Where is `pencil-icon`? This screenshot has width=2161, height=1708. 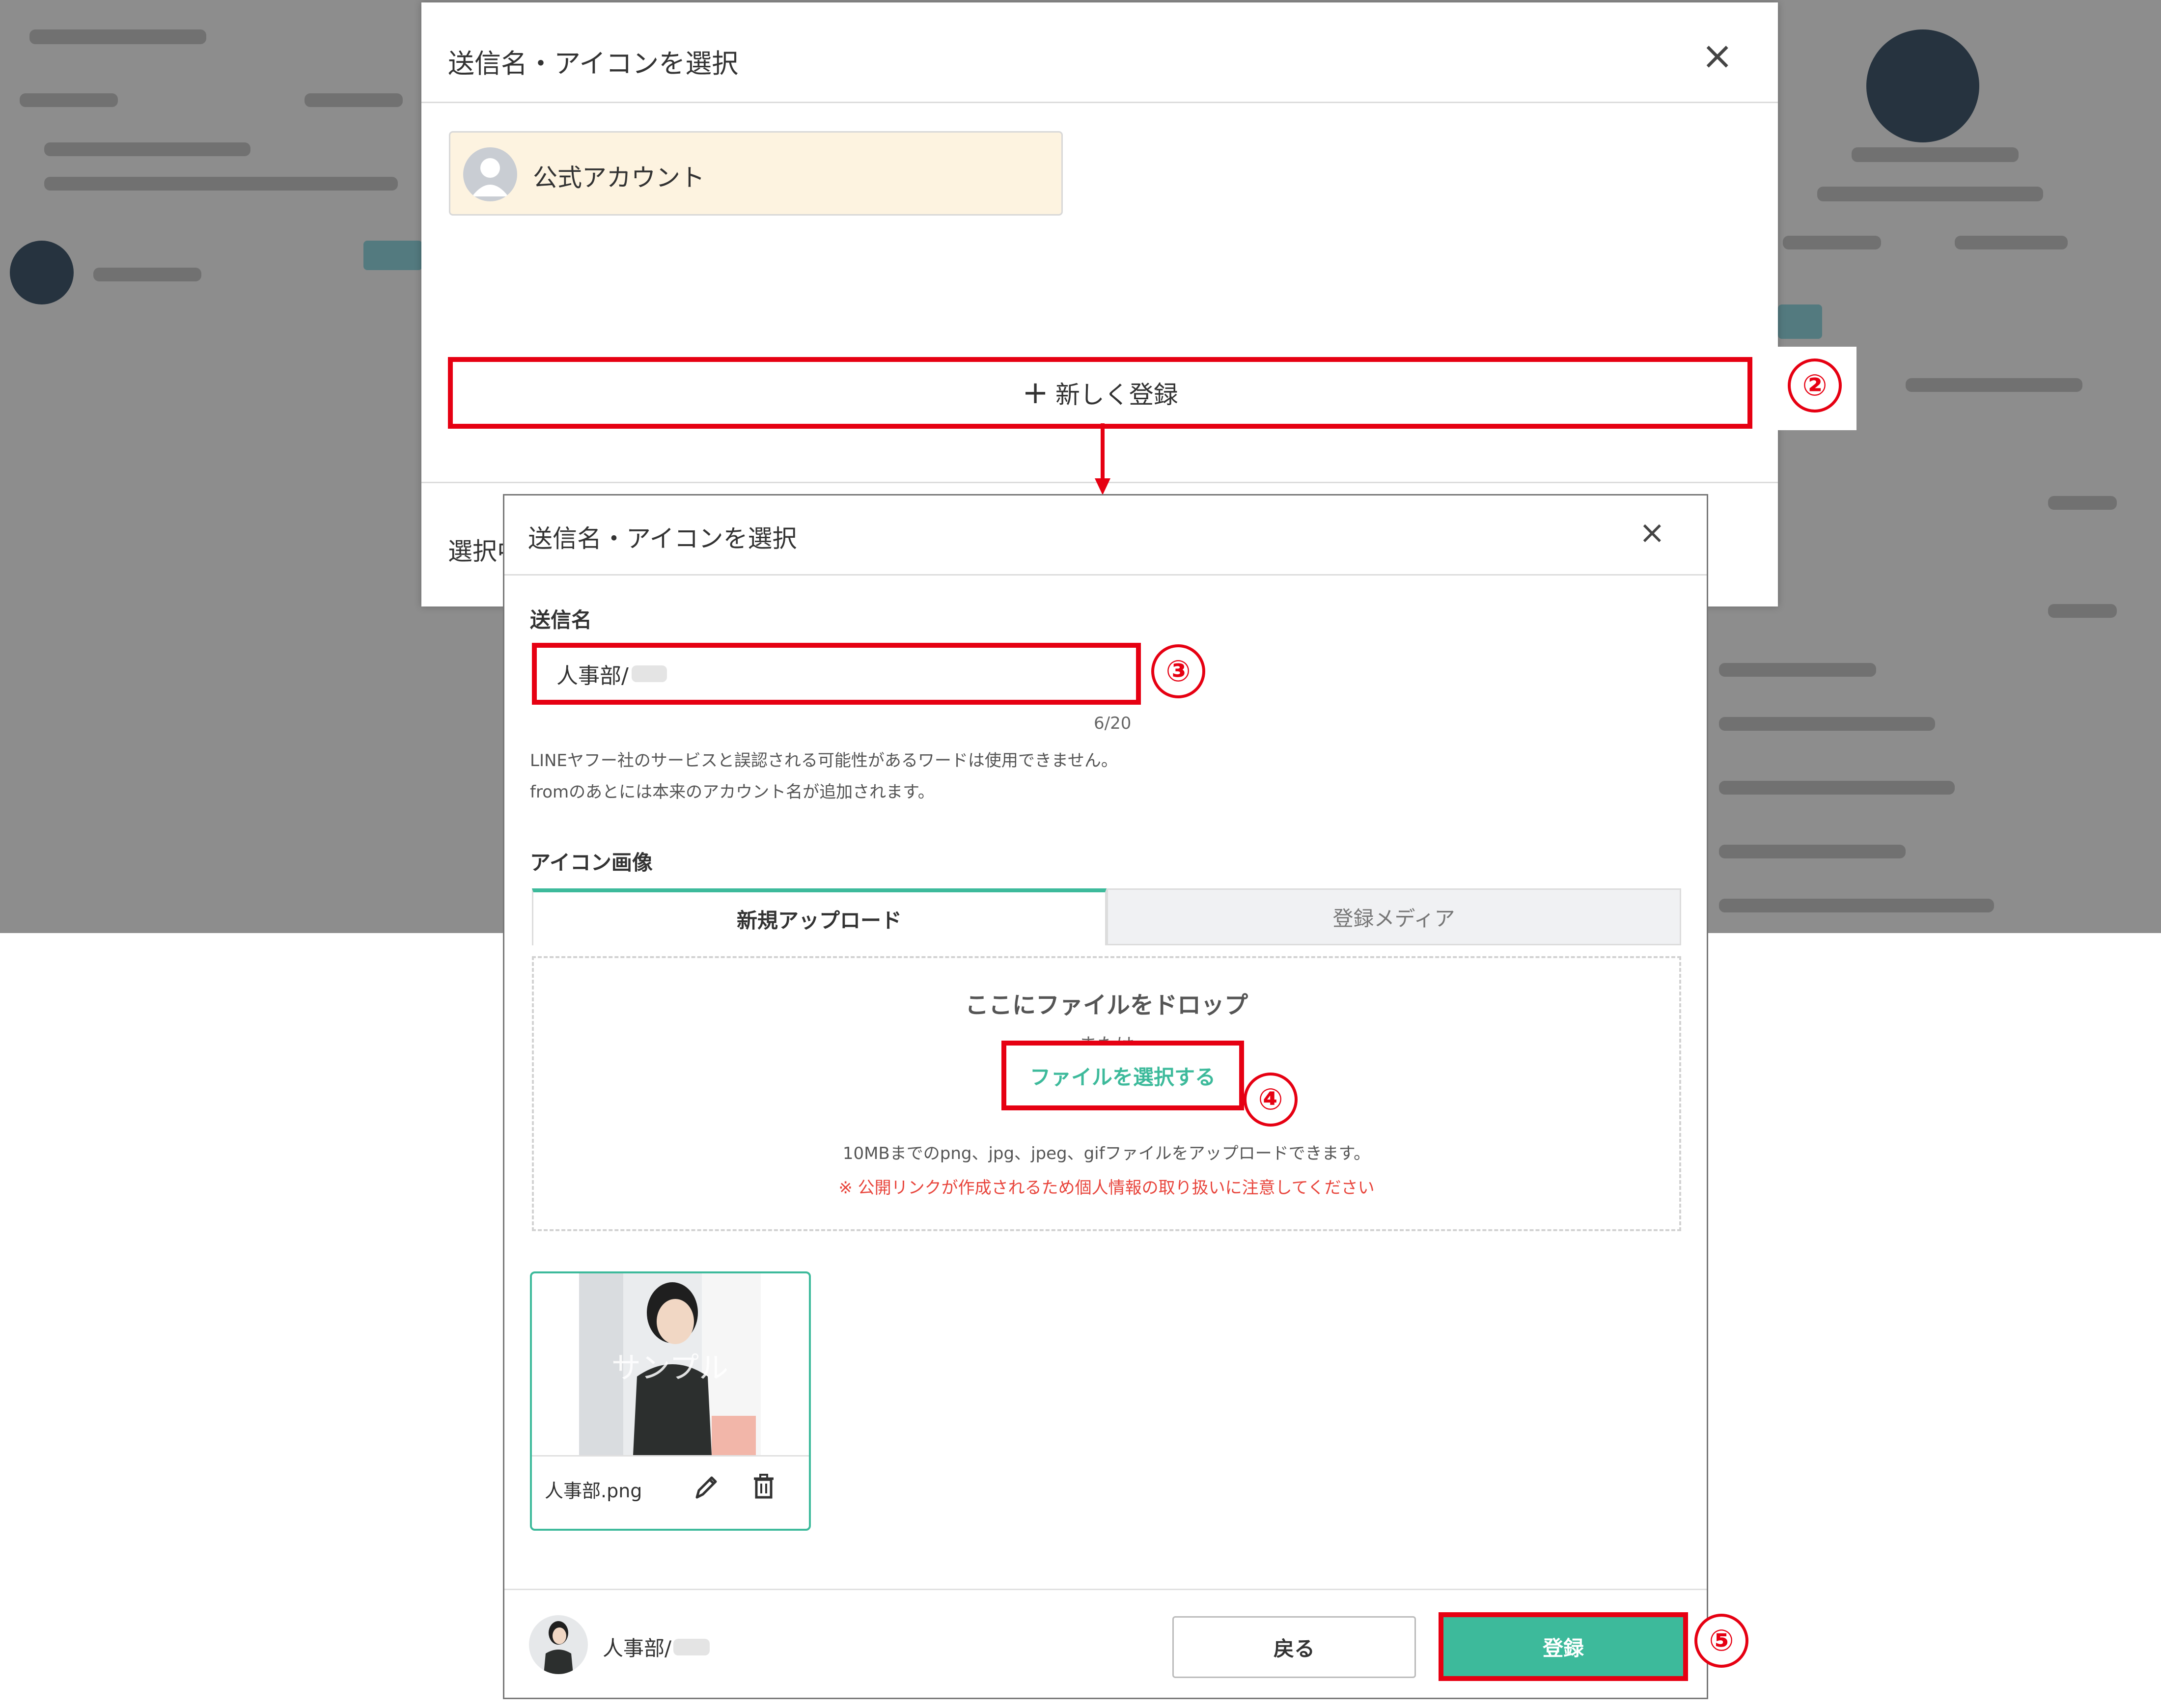
pencil-icon is located at coordinates (705, 1487).